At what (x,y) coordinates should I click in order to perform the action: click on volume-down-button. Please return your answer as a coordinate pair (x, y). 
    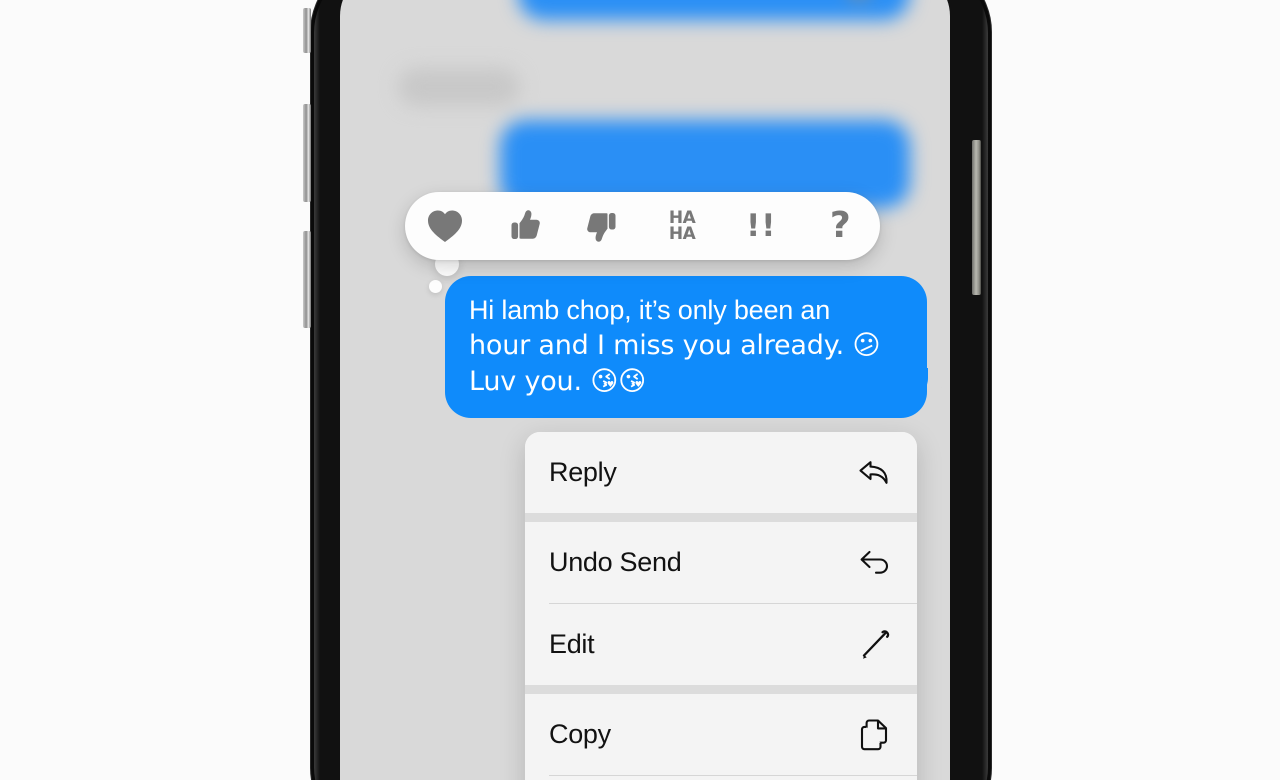
    Looking at the image, I should click on (307, 279).